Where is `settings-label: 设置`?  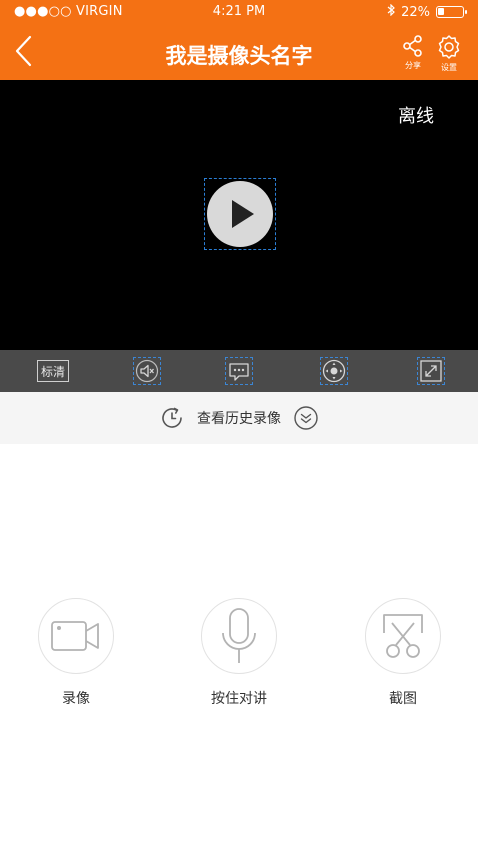 settings-label: 设置 is located at coordinates (449, 67).